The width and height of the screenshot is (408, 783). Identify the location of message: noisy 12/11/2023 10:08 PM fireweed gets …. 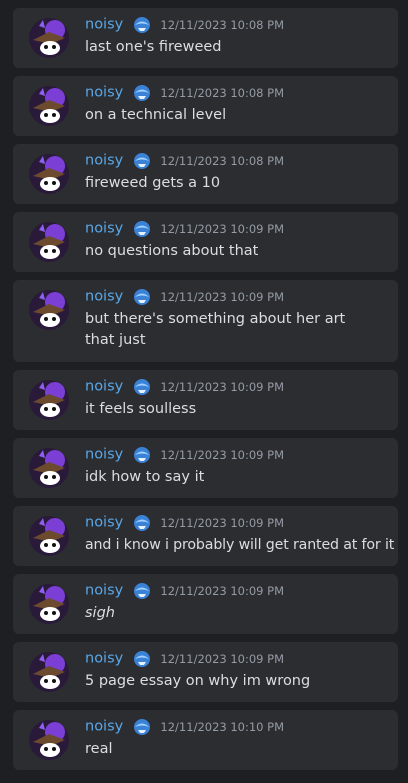
(205, 174).